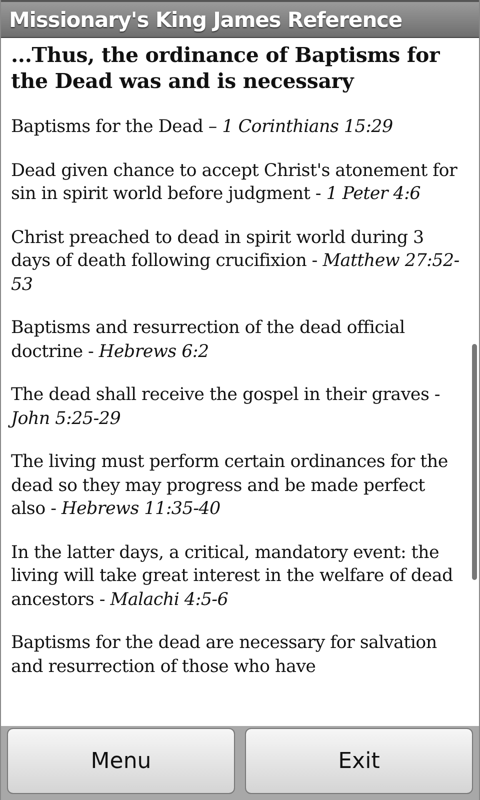 This screenshot has width=480, height=800. I want to click on page-heading: ...Thus, the ordinance of Baptisms for the Dead was and is necessary, so click(226, 68).